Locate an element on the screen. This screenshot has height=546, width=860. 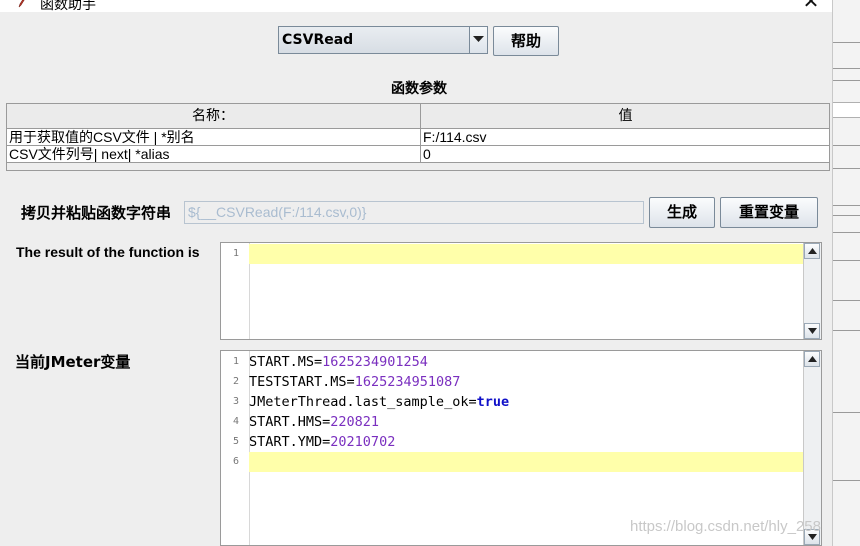
var-key: START.HMS is located at coordinates (286, 422).